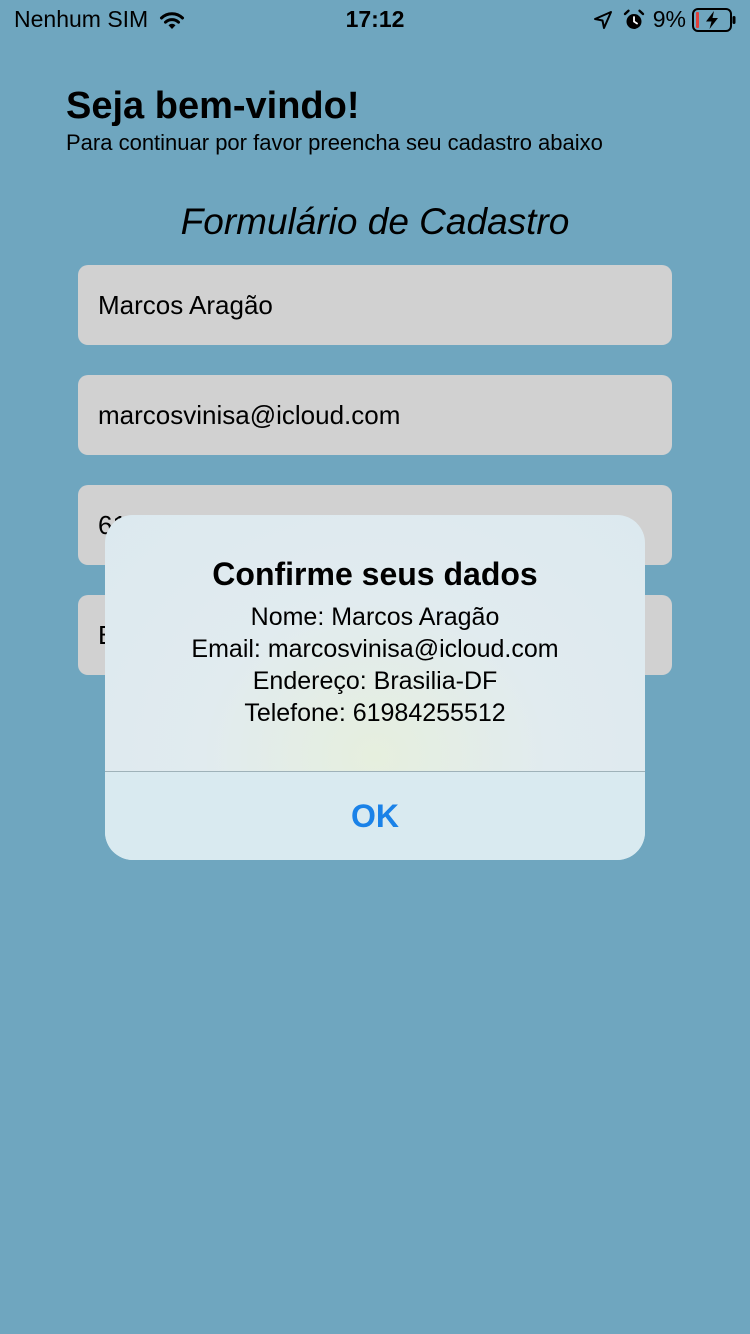  I want to click on welcome-heading: Seja bem-vindo!, so click(213, 106).